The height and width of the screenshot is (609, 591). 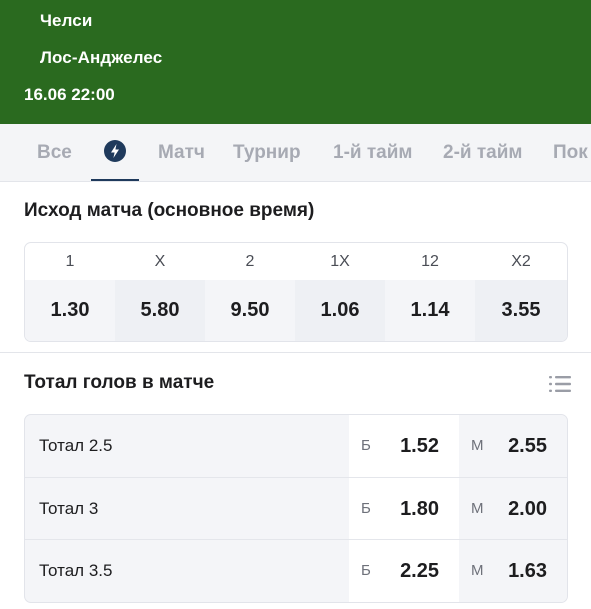 I want to click on tab-first-half: 1-й тайм, so click(x=372, y=152).